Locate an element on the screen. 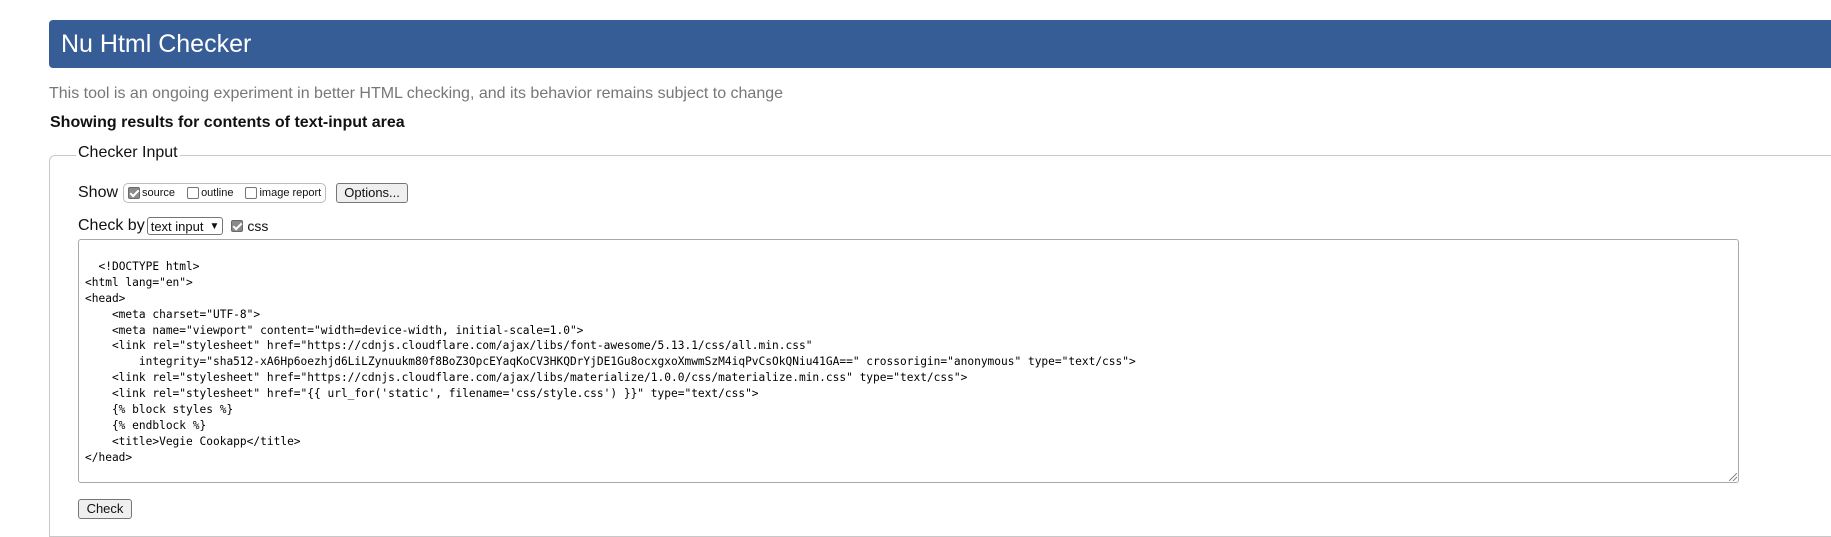 This screenshot has height=537, width=1831. checker-input-legend: Checker Input is located at coordinates (128, 153).